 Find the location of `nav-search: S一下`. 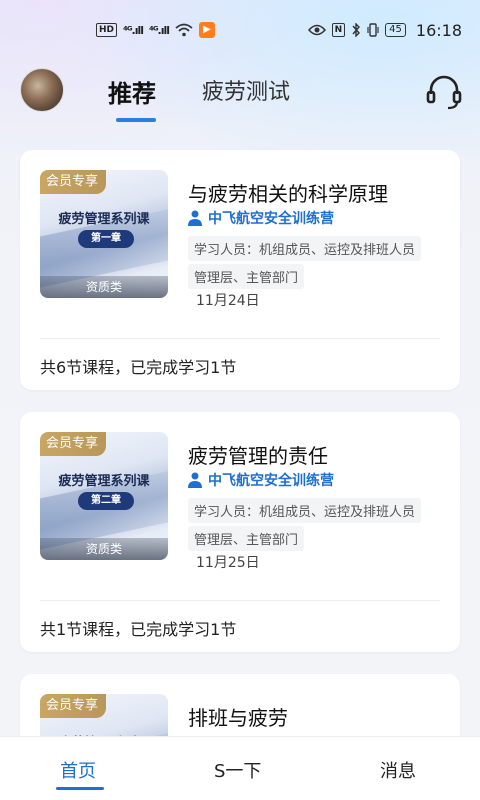

nav-search: S一下 is located at coordinates (237, 770).